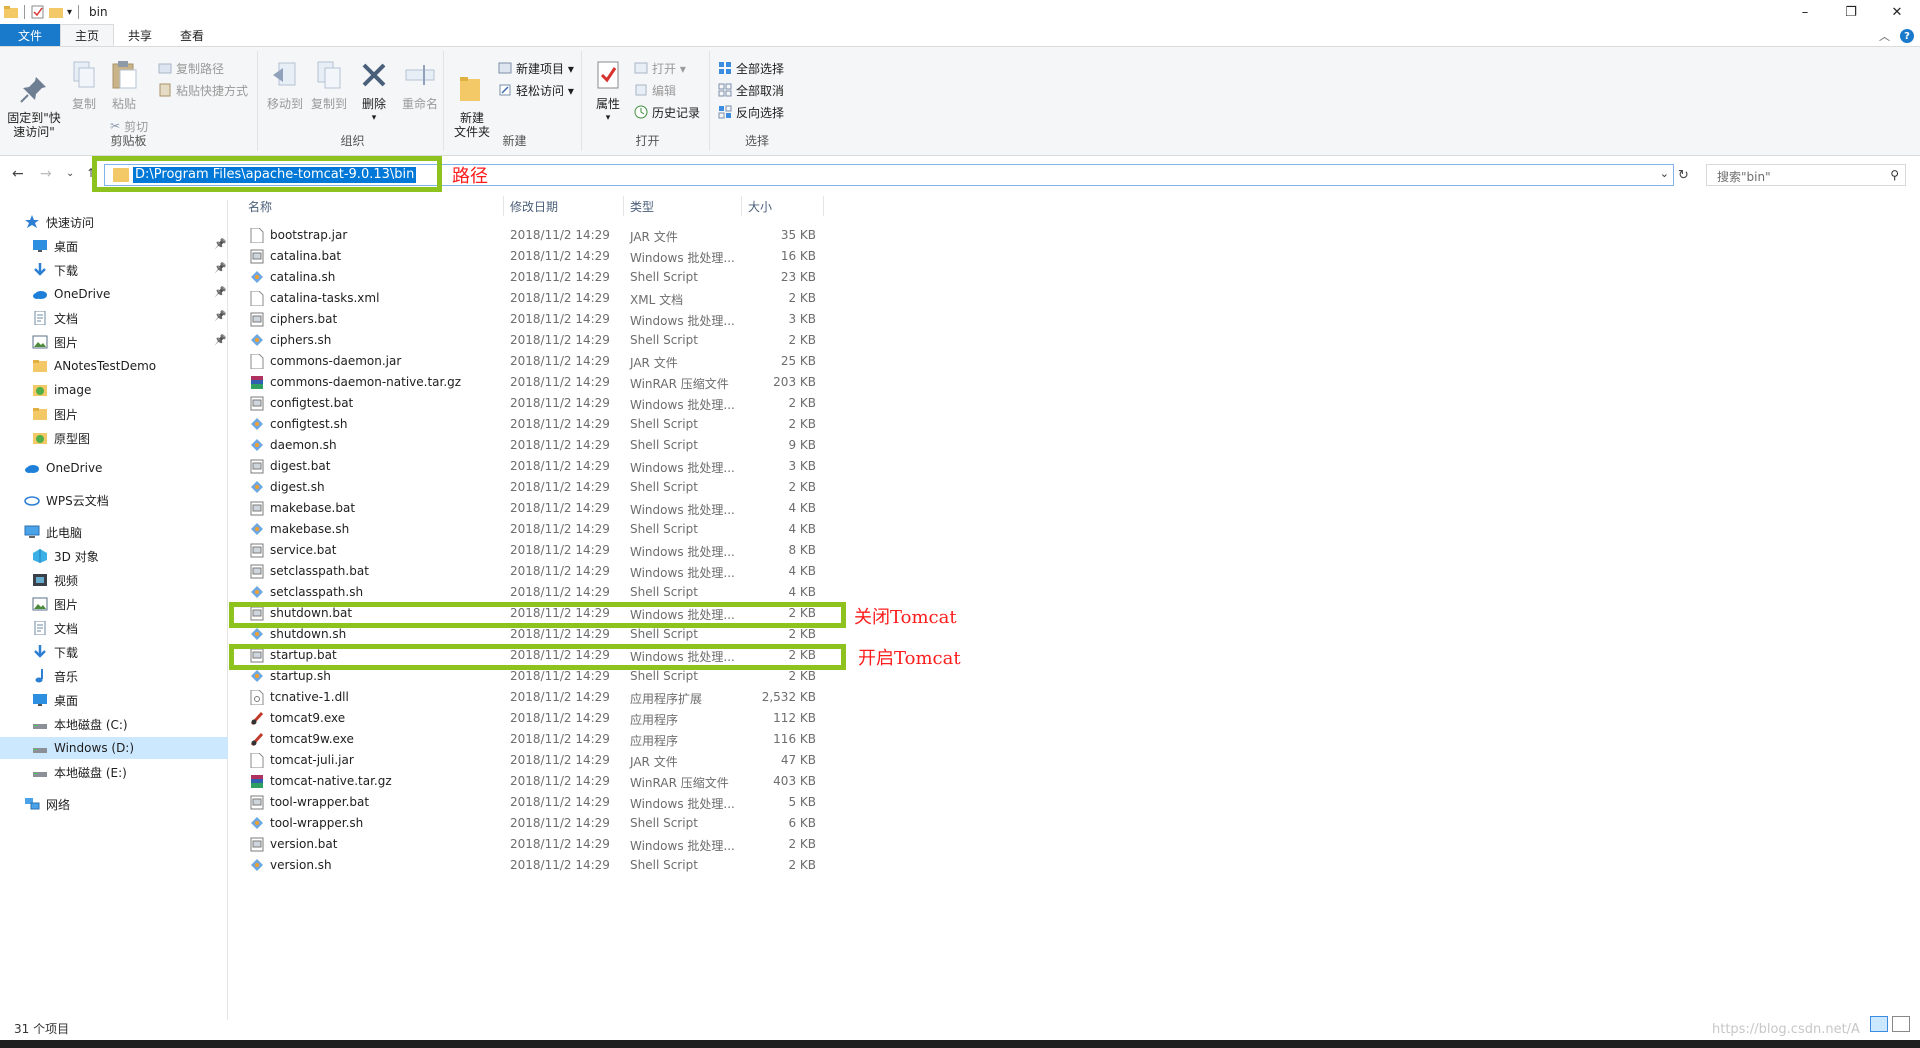 The height and width of the screenshot is (1048, 1920). Describe the element at coordinates (87, 35) in the screenshot. I see `tab-home: 主页` at that location.